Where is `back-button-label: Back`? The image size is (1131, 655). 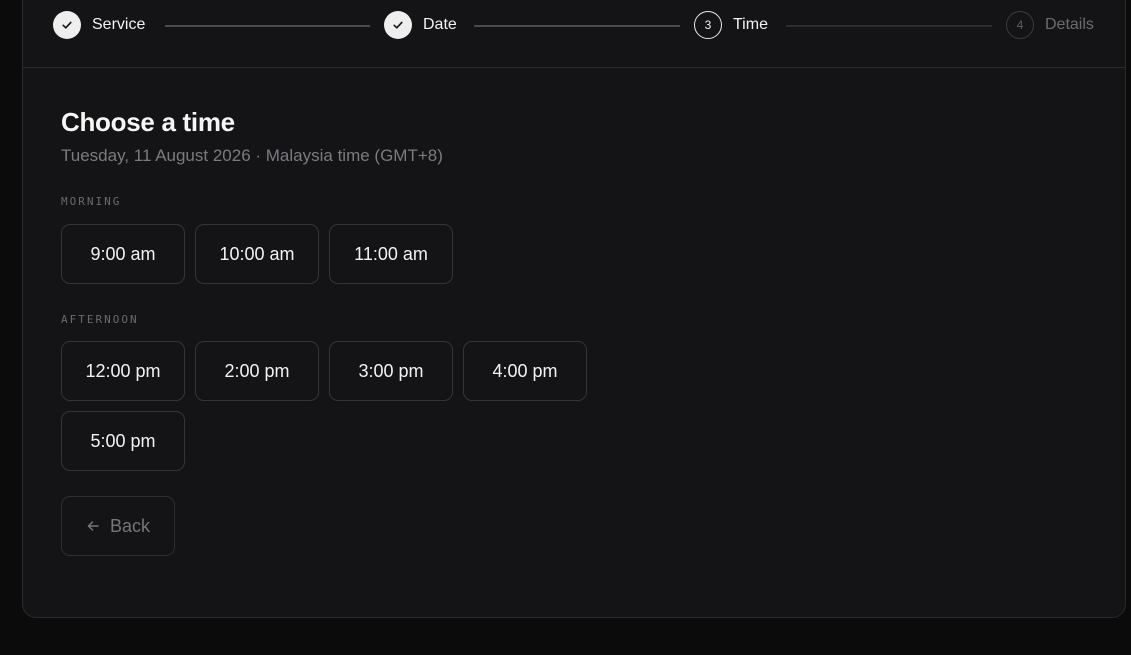
back-button-label: Back is located at coordinates (130, 525).